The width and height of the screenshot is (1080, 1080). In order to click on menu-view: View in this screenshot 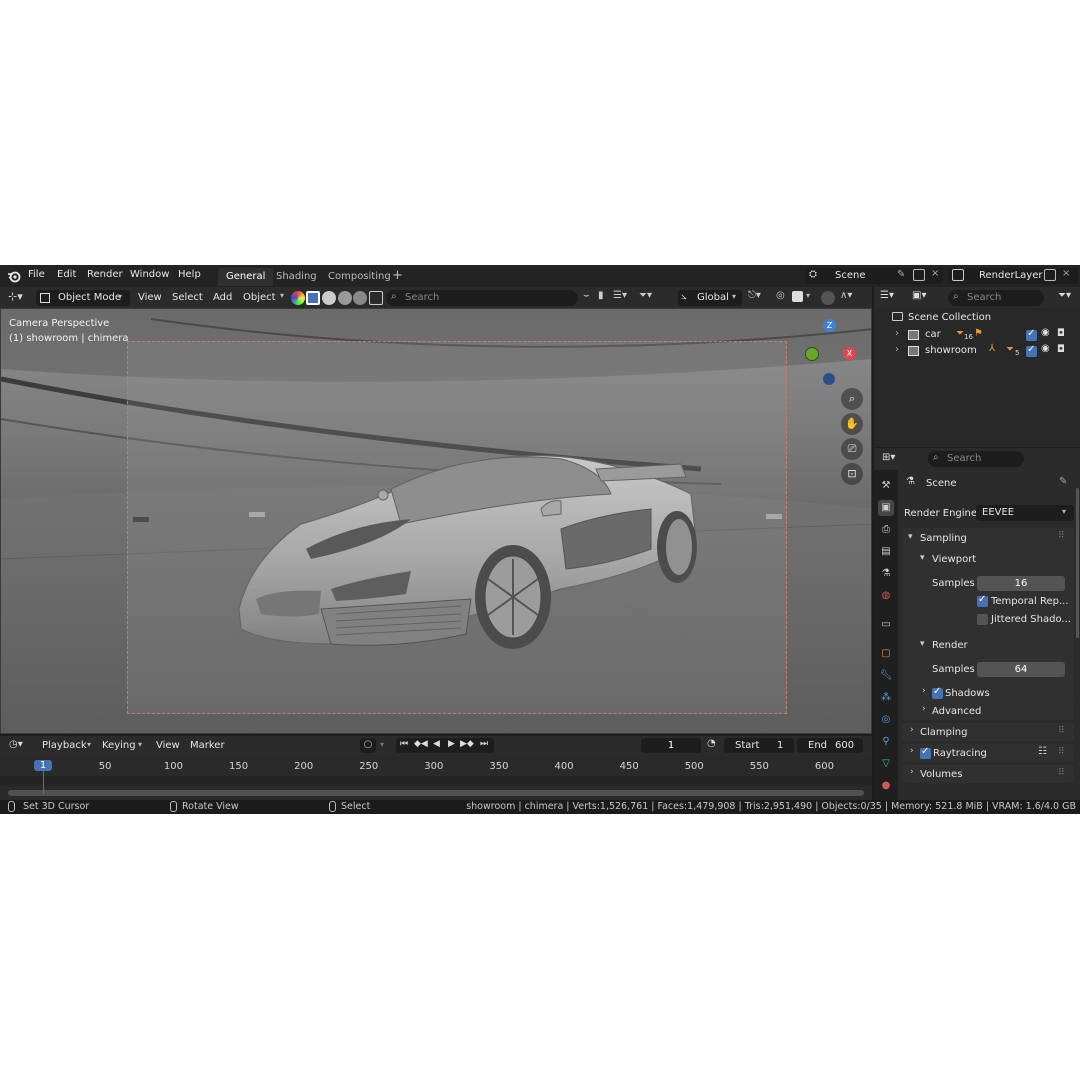, I will do `click(150, 298)`.